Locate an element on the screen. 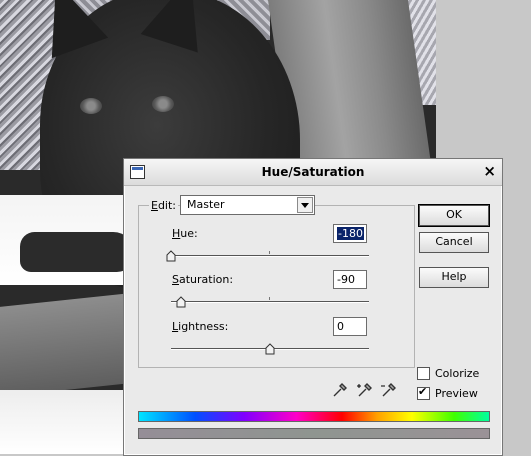 This screenshot has width=531, height=456. eyedropper-minus-icon is located at coordinates (389, 390).